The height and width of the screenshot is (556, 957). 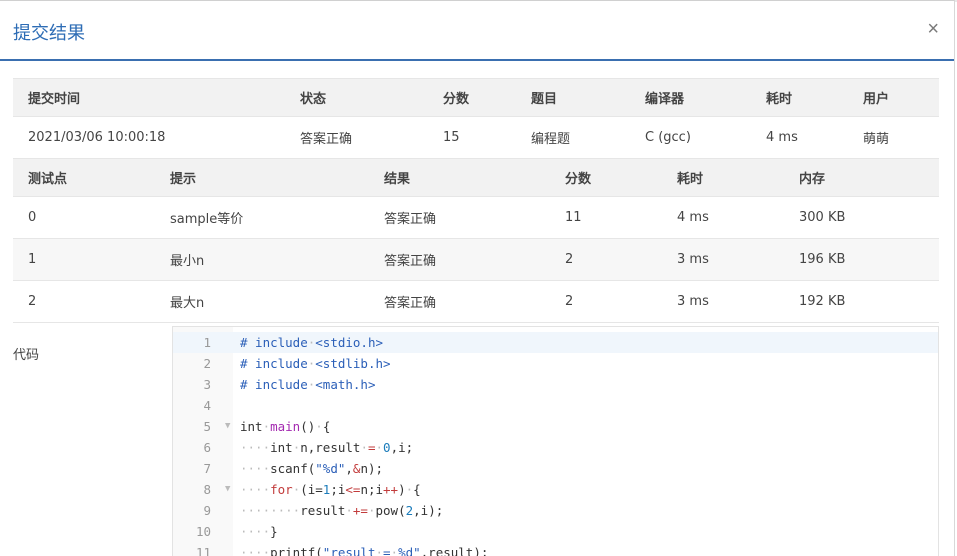 What do you see at coordinates (342, 510) in the screenshot?
I see `code-text: ········result·+=·pow(2,i);` at bounding box center [342, 510].